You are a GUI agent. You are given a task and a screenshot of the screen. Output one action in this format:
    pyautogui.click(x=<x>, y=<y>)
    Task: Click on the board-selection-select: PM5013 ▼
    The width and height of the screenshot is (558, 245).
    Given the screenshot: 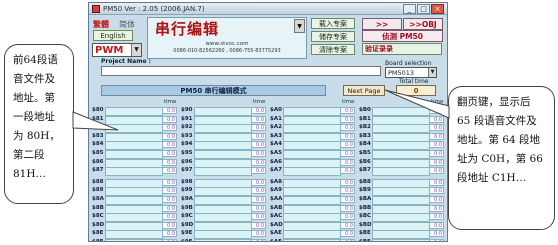 What is the action you would take?
    pyautogui.click(x=411, y=72)
    